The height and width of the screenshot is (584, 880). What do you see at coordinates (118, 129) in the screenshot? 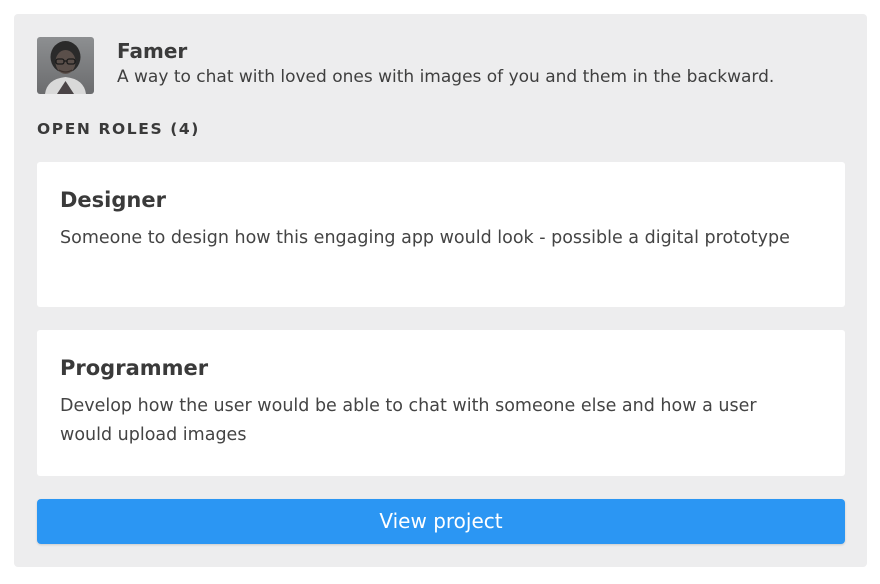
I see `open-roles-heading: OPEN ROLES (4)` at bounding box center [118, 129].